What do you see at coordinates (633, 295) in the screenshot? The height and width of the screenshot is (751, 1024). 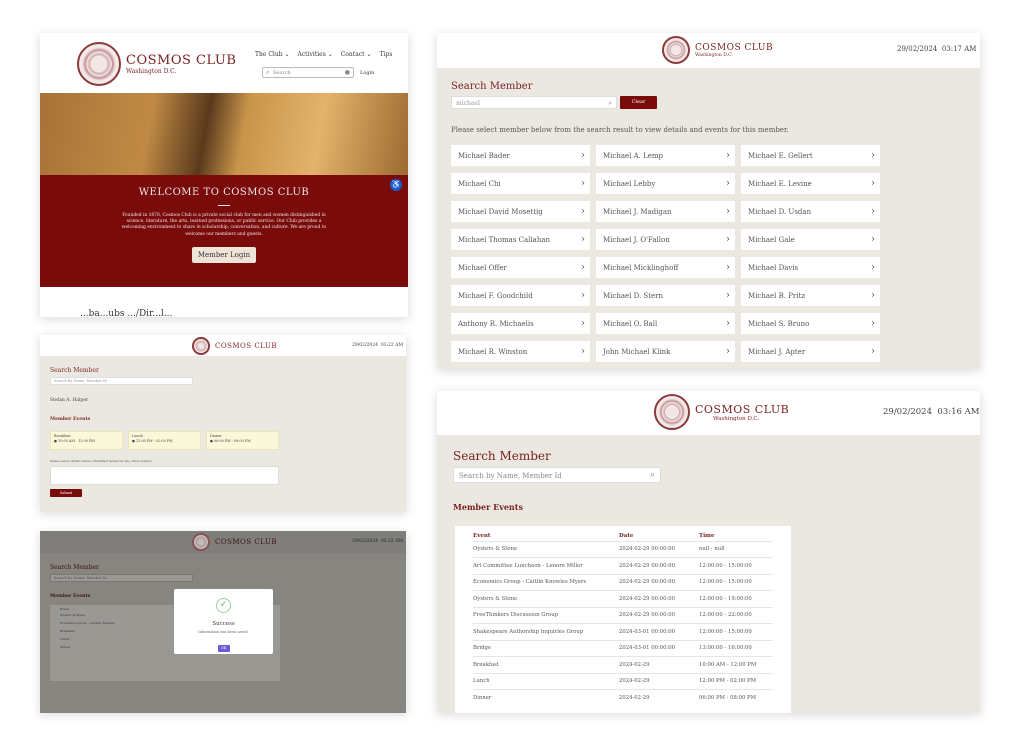 I see `member-name: Michael D. Stern` at bounding box center [633, 295].